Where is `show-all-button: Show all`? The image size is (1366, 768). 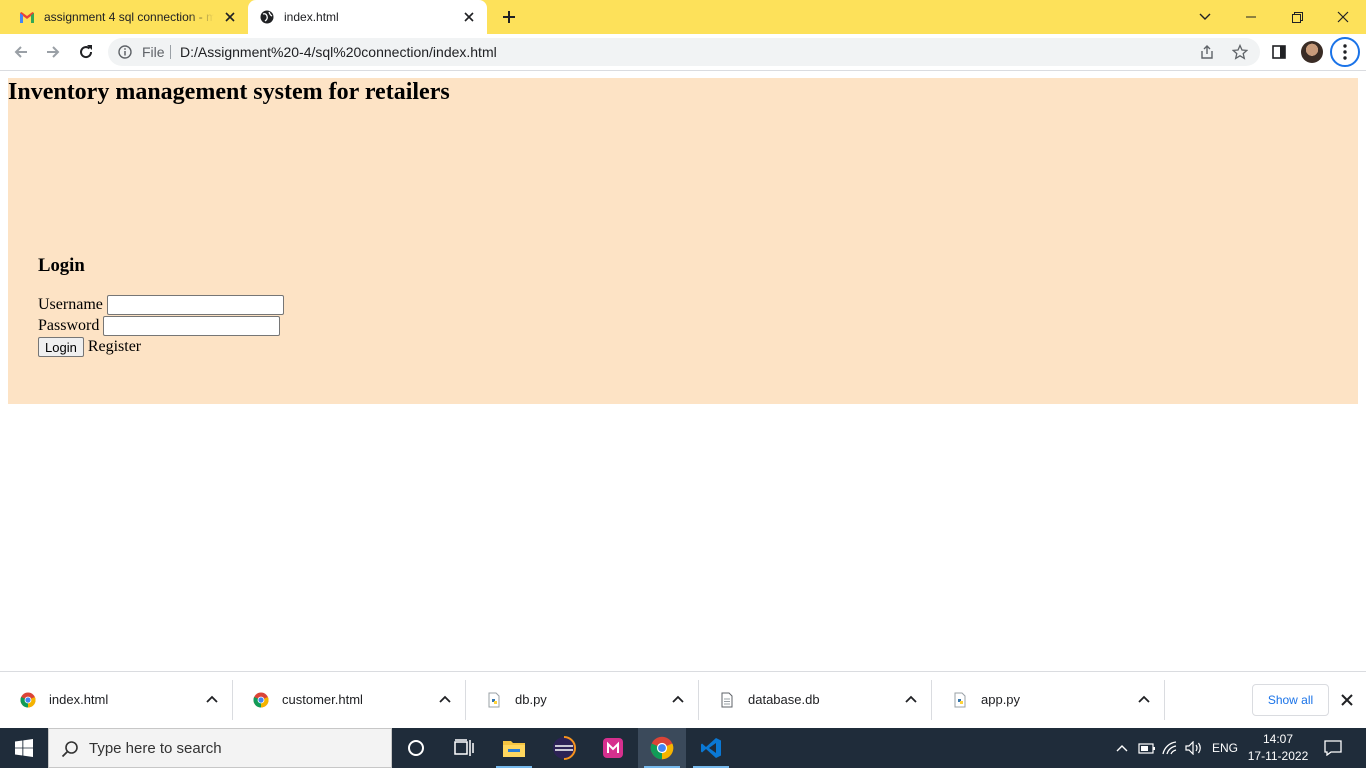
show-all-button: Show all is located at coordinates (1290, 700).